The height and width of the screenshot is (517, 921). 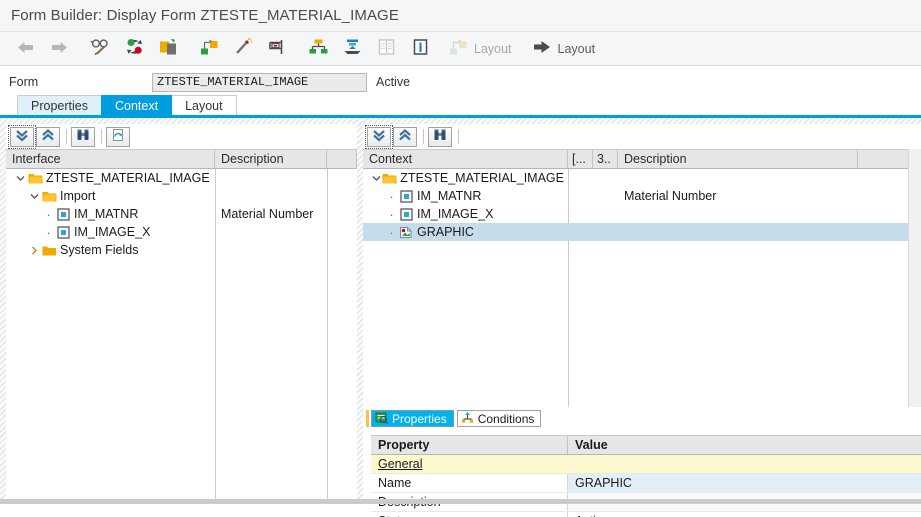 I want to click on graphic-node-icon, so click(x=406, y=232).